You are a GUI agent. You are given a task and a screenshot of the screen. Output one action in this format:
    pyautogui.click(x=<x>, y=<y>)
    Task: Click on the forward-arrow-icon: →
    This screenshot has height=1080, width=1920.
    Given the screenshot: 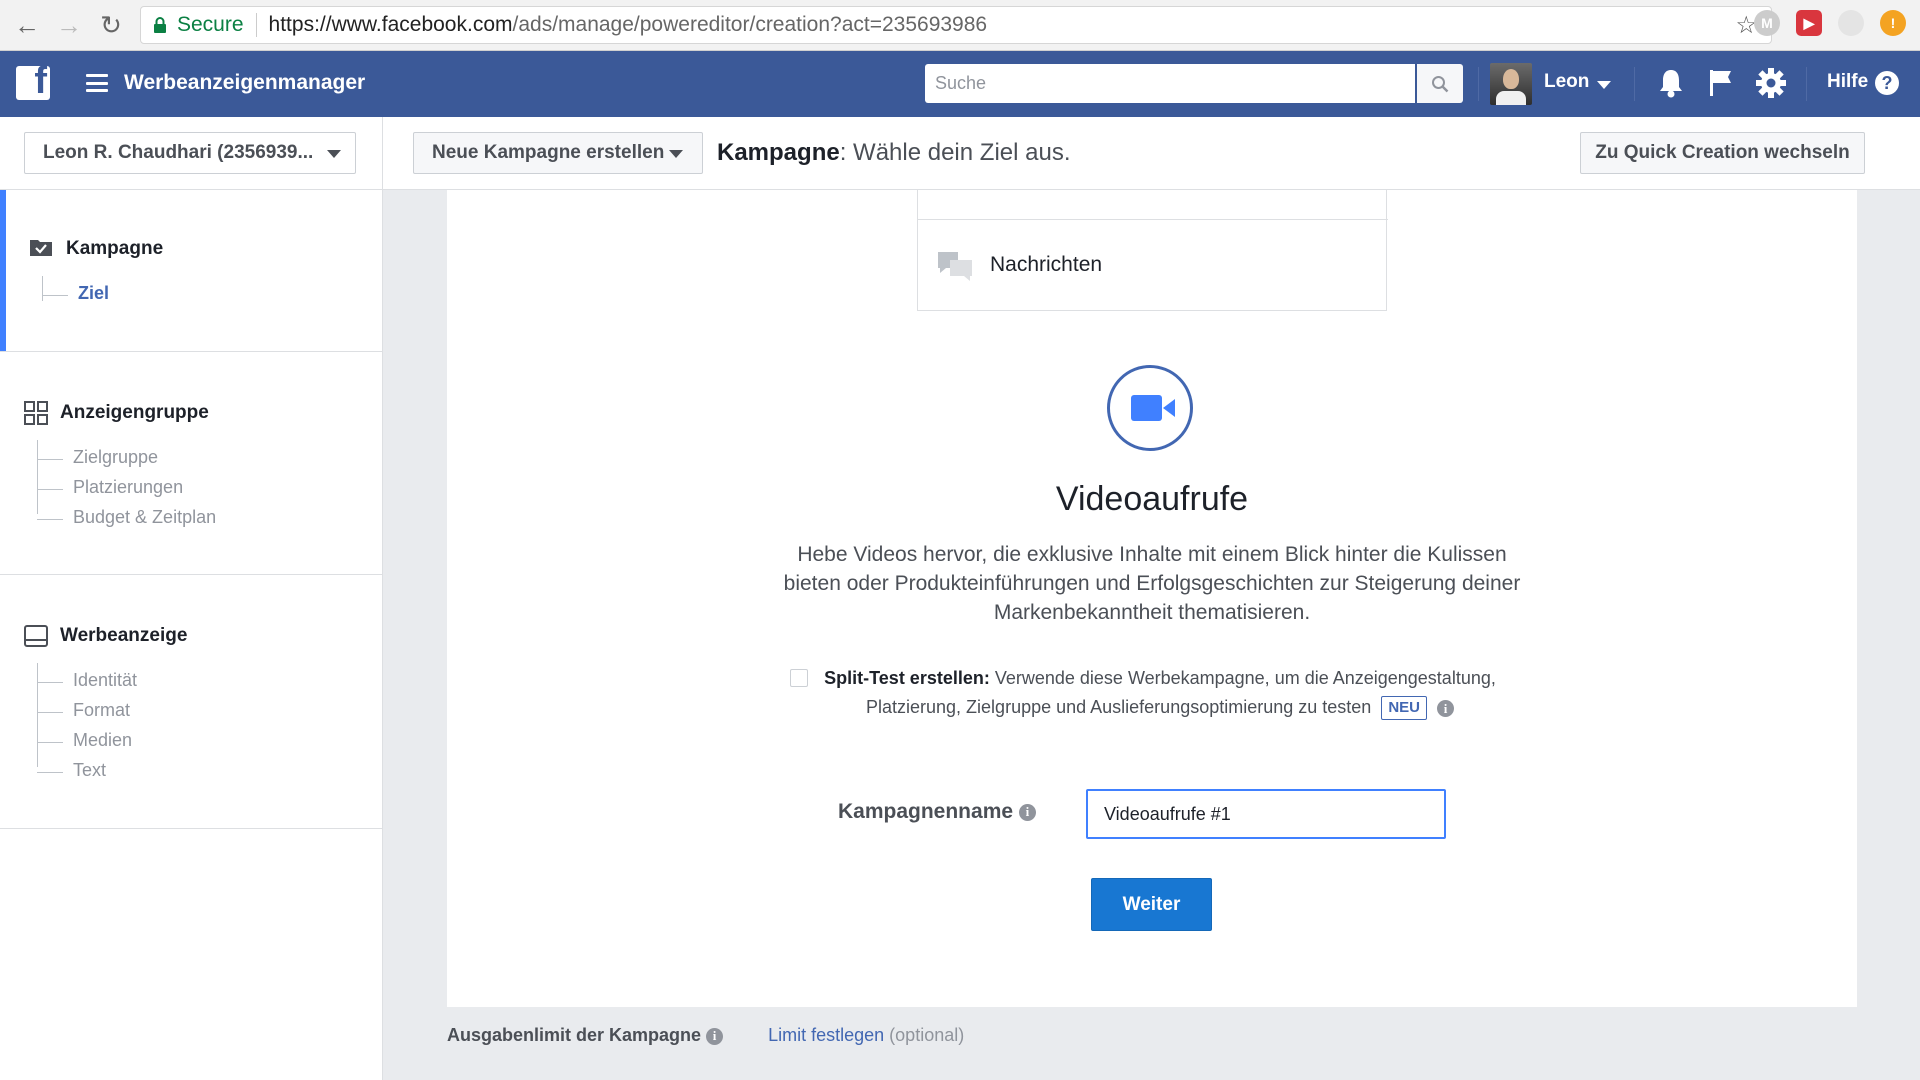 What is the action you would take?
    pyautogui.click(x=69, y=25)
    